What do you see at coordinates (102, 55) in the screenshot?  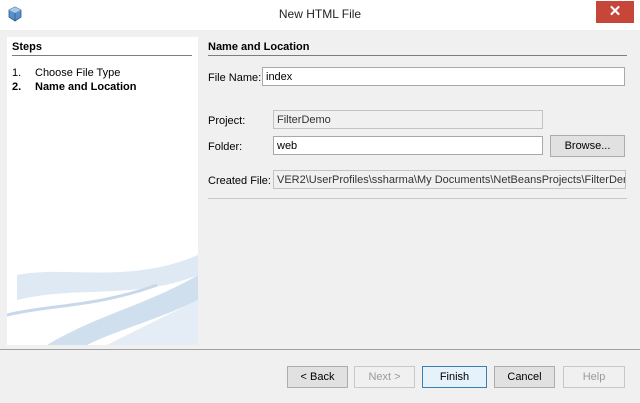 I see `steps-divider` at bounding box center [102, 55].